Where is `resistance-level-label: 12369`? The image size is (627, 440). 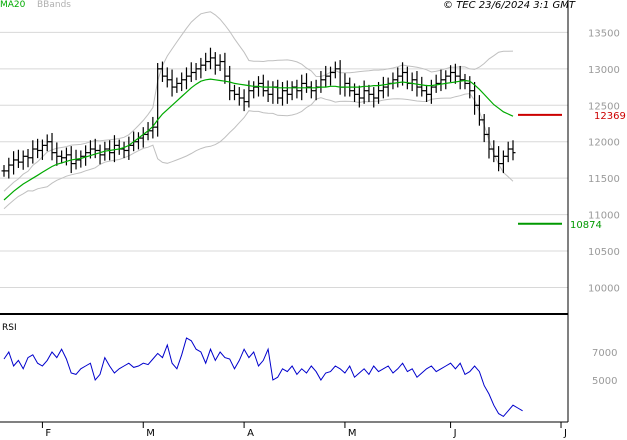
resistance-level-label: 12369 is located at coordinates (610, 116).